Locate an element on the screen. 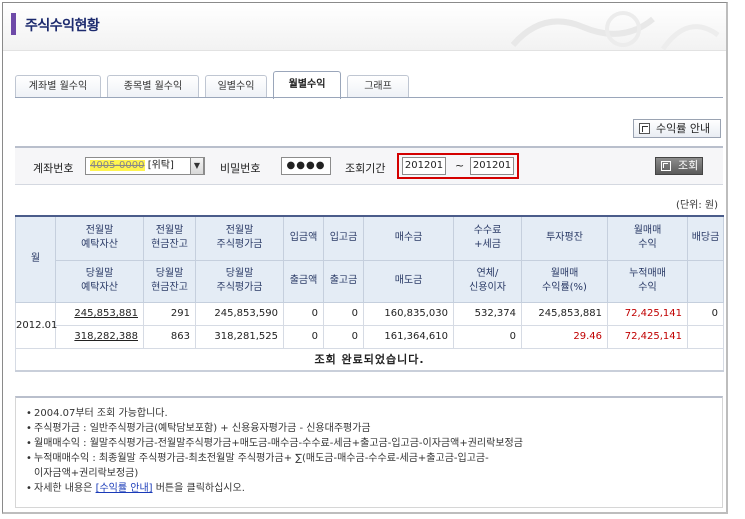 The width and height of the screenshot is (745, 519). table-cell: 318,282,388 is located at coordinates (99, 336).